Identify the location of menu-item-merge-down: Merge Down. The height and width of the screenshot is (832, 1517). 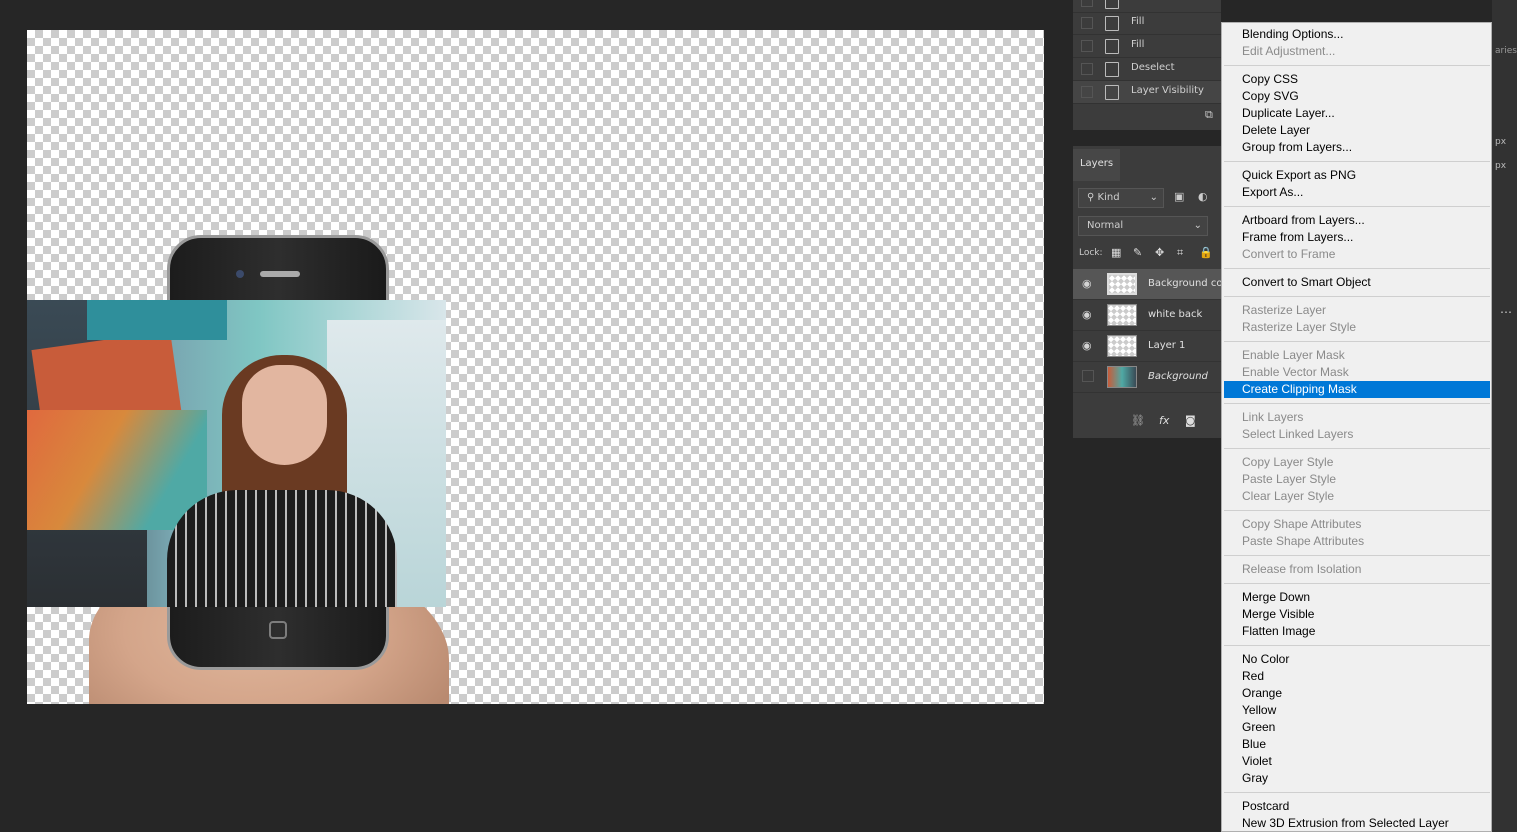
(1357, 597).